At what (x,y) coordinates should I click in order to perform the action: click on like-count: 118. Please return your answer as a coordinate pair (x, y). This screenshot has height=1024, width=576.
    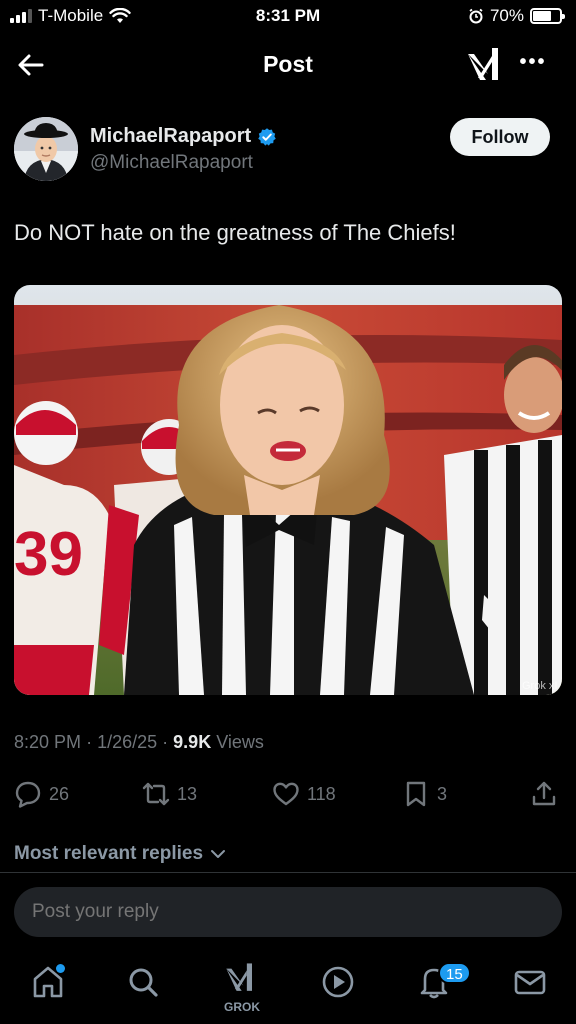
    Looking at the image, I should click on (321, 793).